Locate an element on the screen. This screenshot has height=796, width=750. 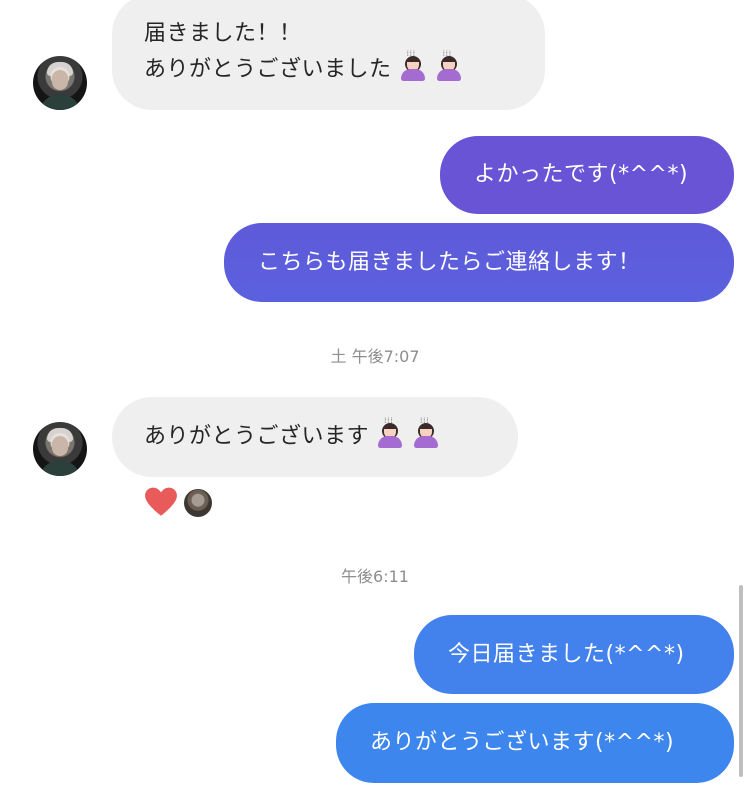
outgoing-message-bubble: よかったです(*^^*) is located at coordinates (587, 175).